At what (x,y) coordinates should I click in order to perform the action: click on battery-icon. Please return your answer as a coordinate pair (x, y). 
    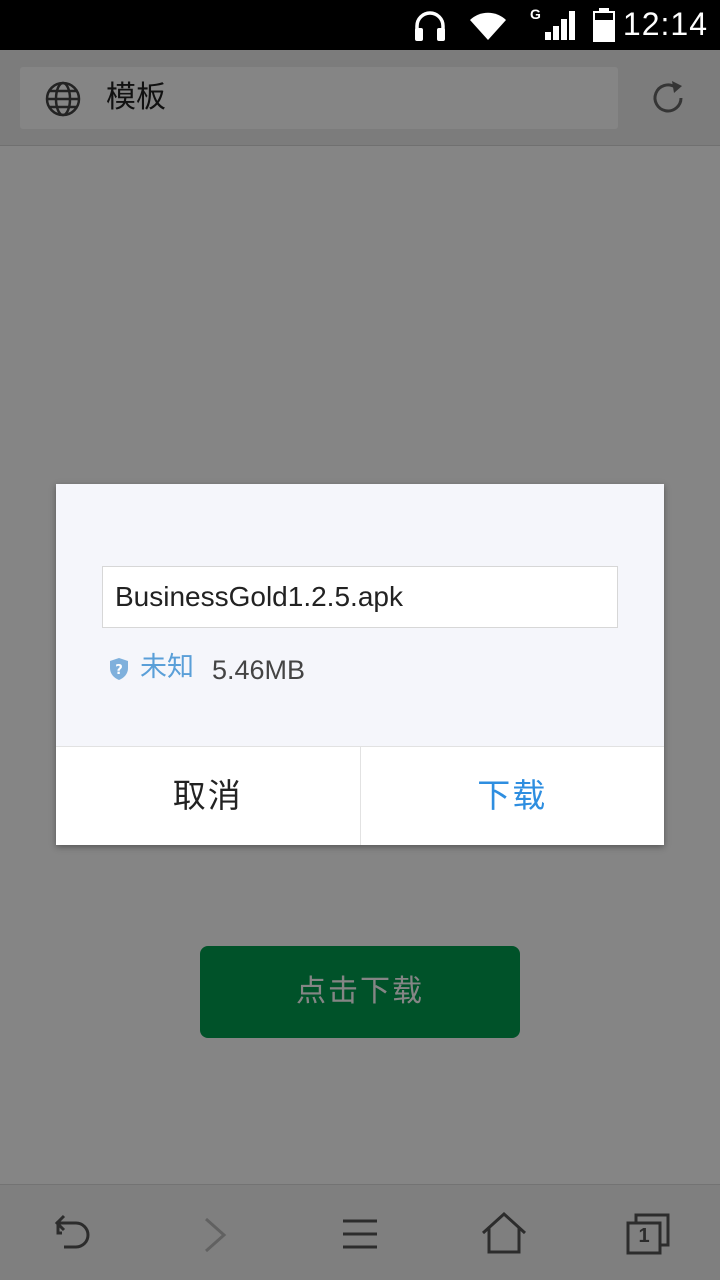
    Looking at the image, I should click on (604, 25).